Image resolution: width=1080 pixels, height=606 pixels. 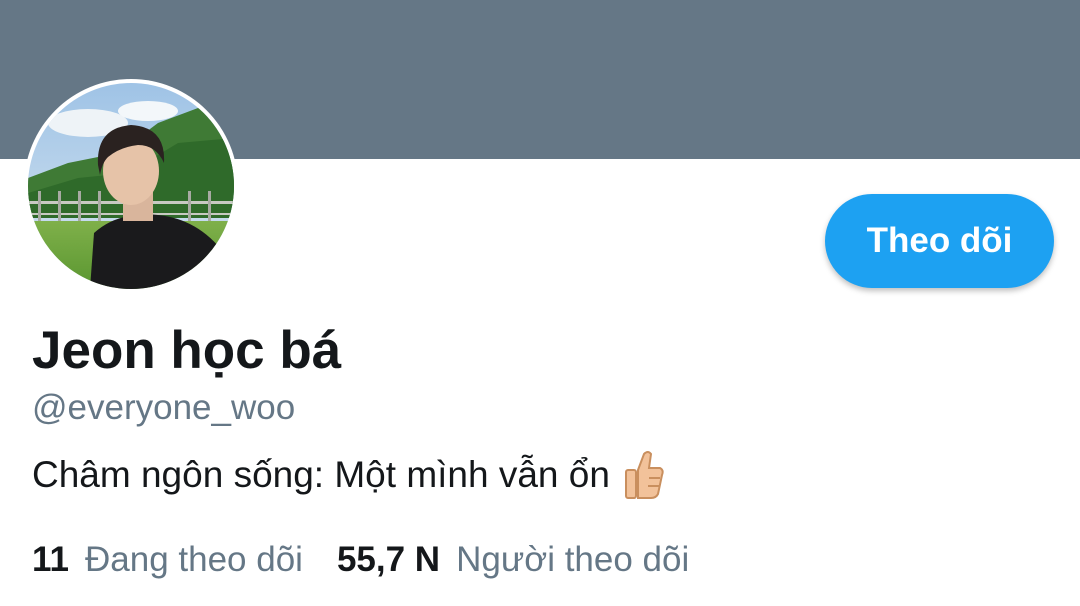 I want to click on avatar-photo, so click(x=131, y=186).